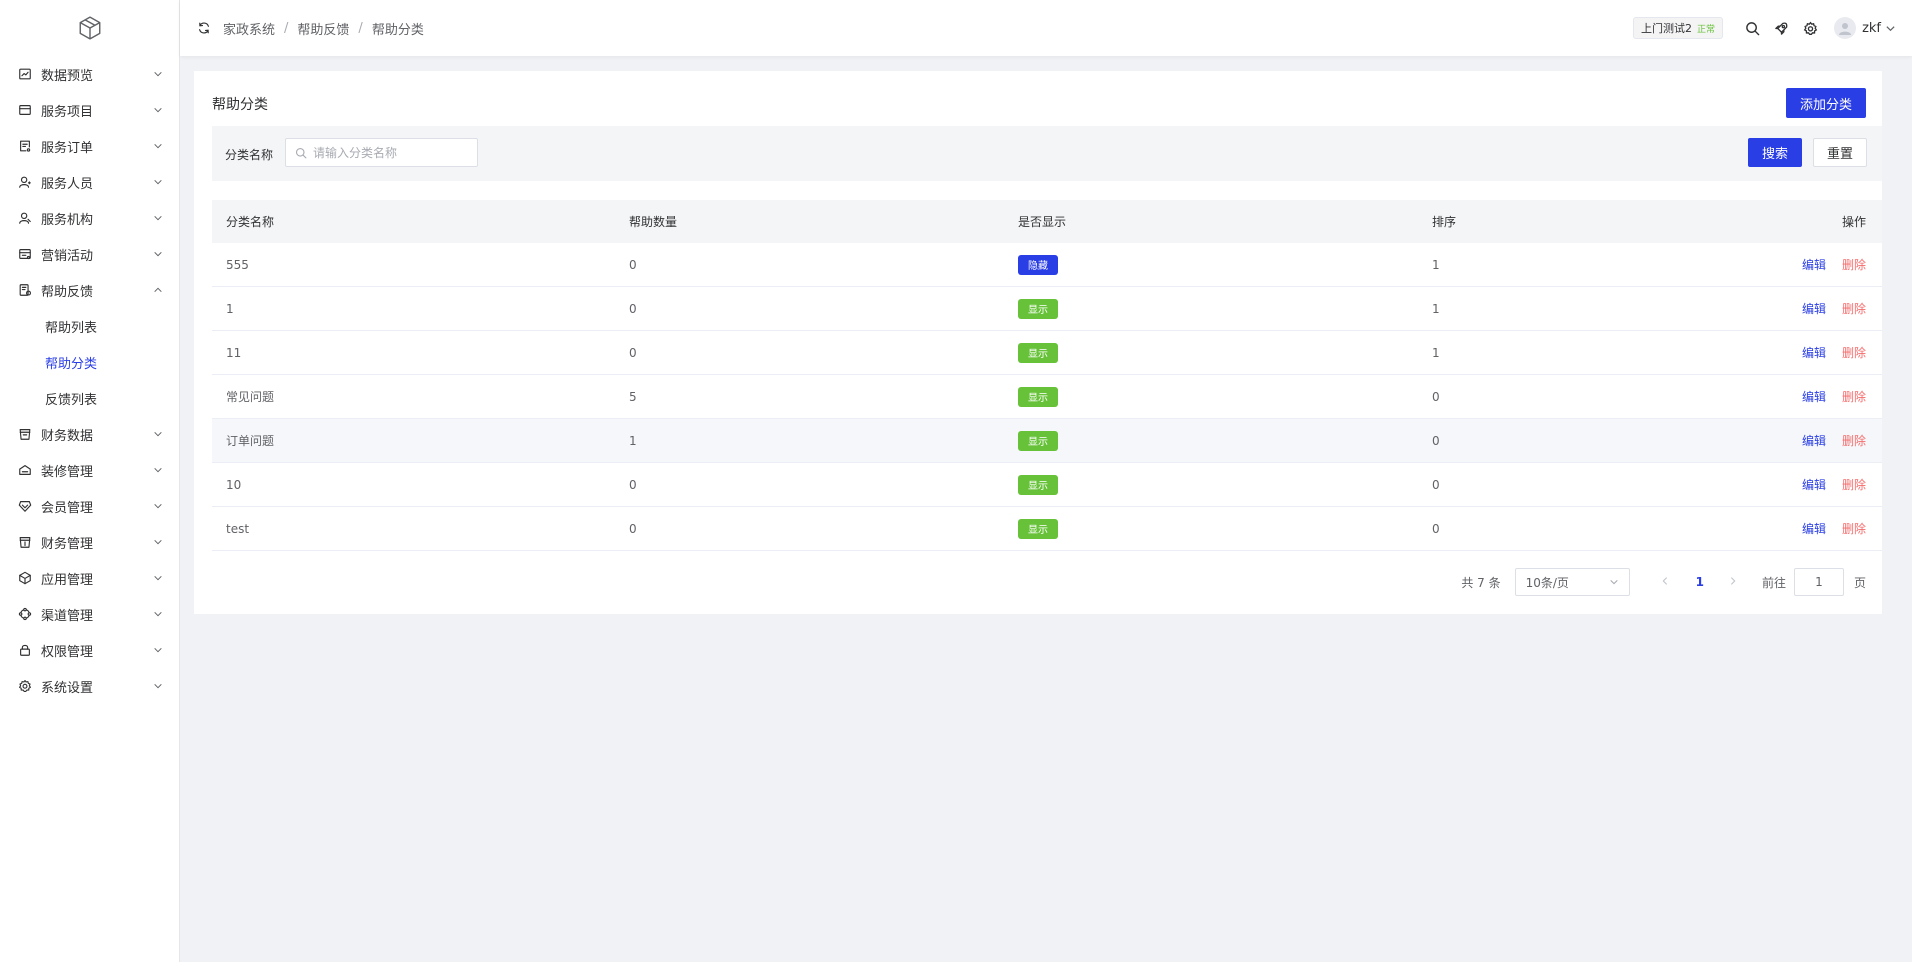  What do you see at coordinates (1700, 582) in the screenshot?
I see `page-number: 1` at bounding box center [1700, 582].